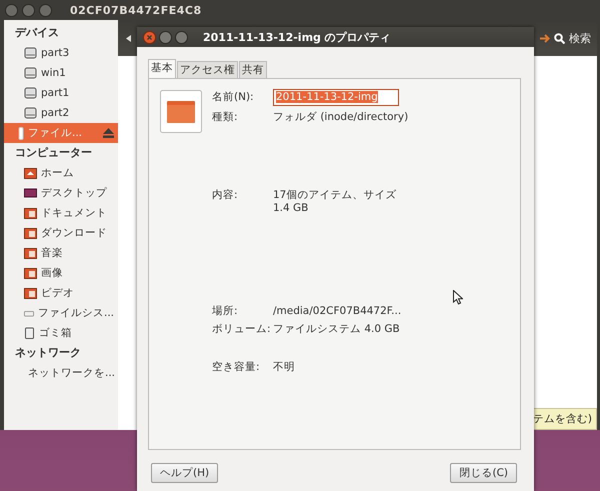 This screenshot has width=600, height=491. Describe the element at coordinates (580, 38) in the screenshot. I see `search-label: 検索` at that location.